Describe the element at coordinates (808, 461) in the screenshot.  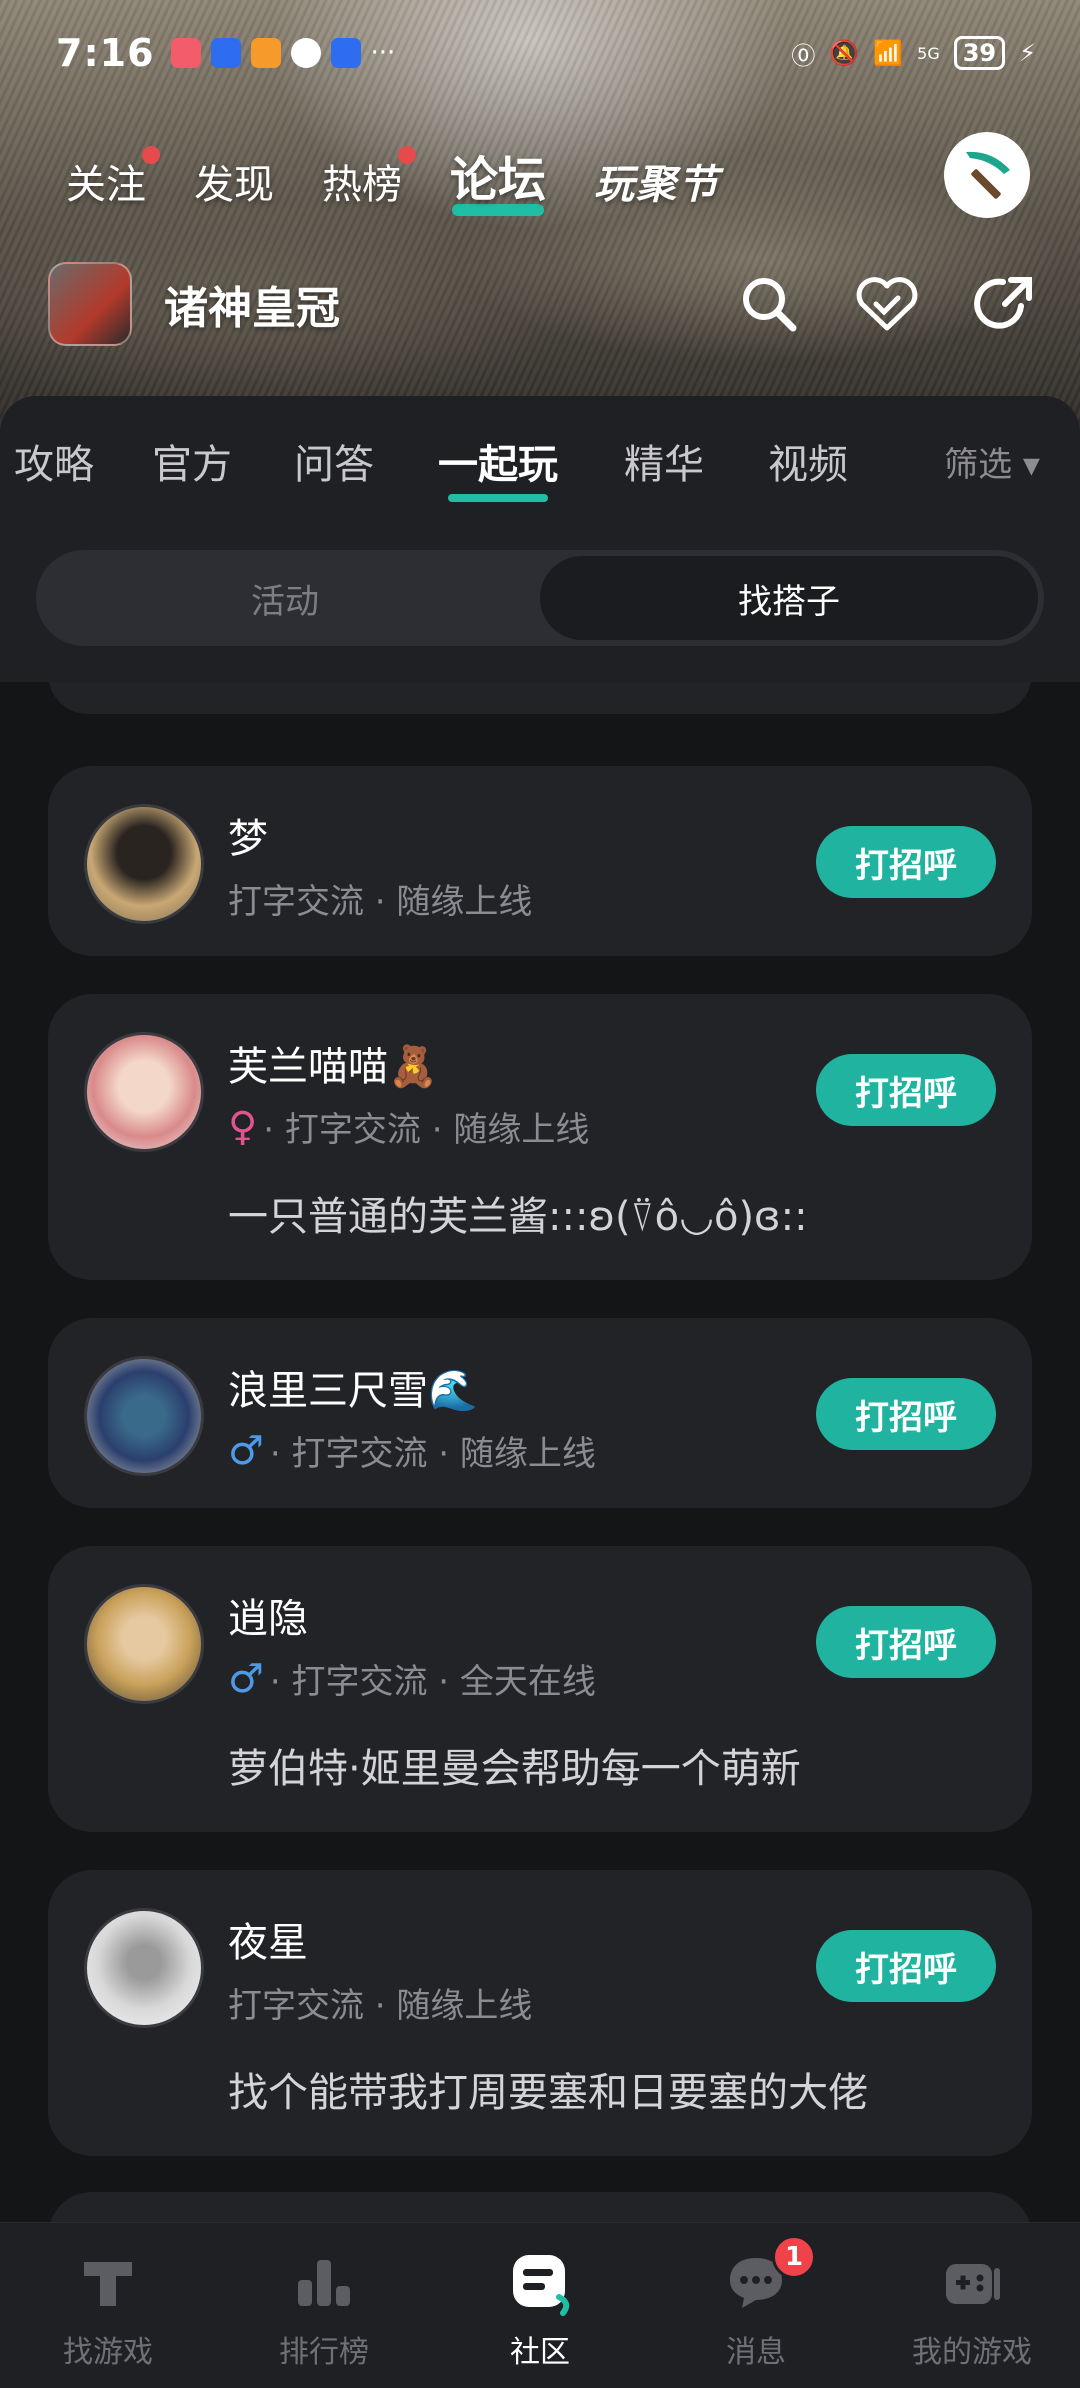
I see `tab-video: 视频` at that location.